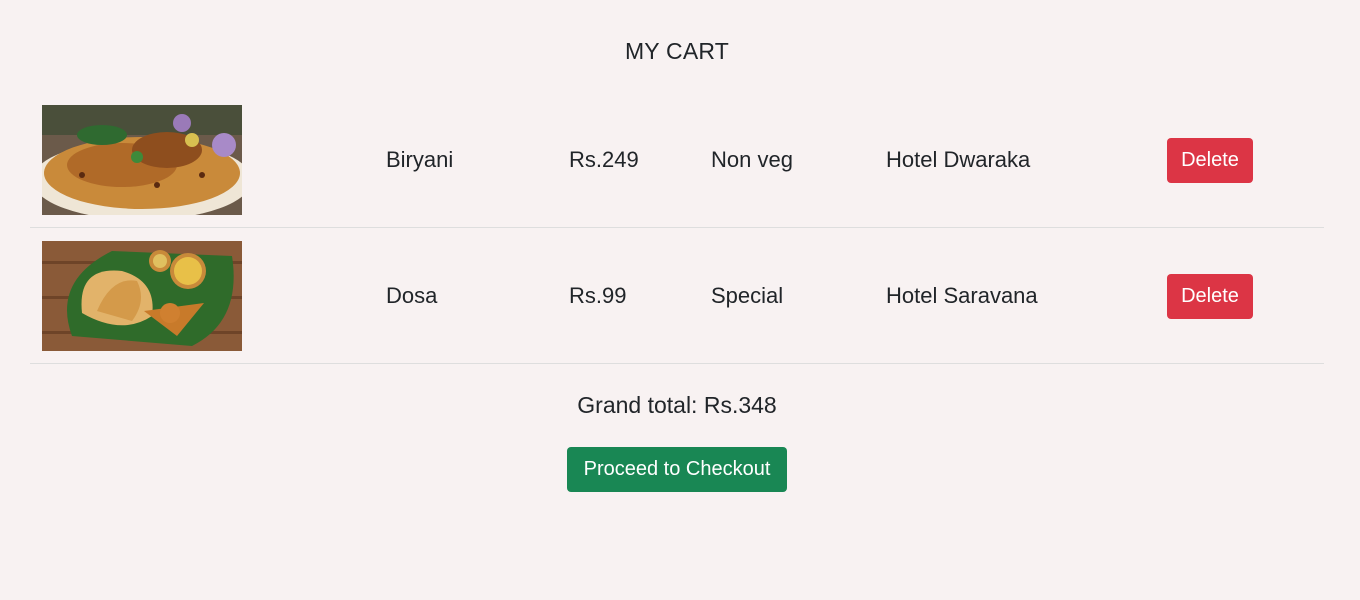 The width and height of the screenshot is (1360, 600). What do you see at coordinates (420, 159) in the screenshot?
I see `item-name: Biryani` at bounding box center [420, 159].